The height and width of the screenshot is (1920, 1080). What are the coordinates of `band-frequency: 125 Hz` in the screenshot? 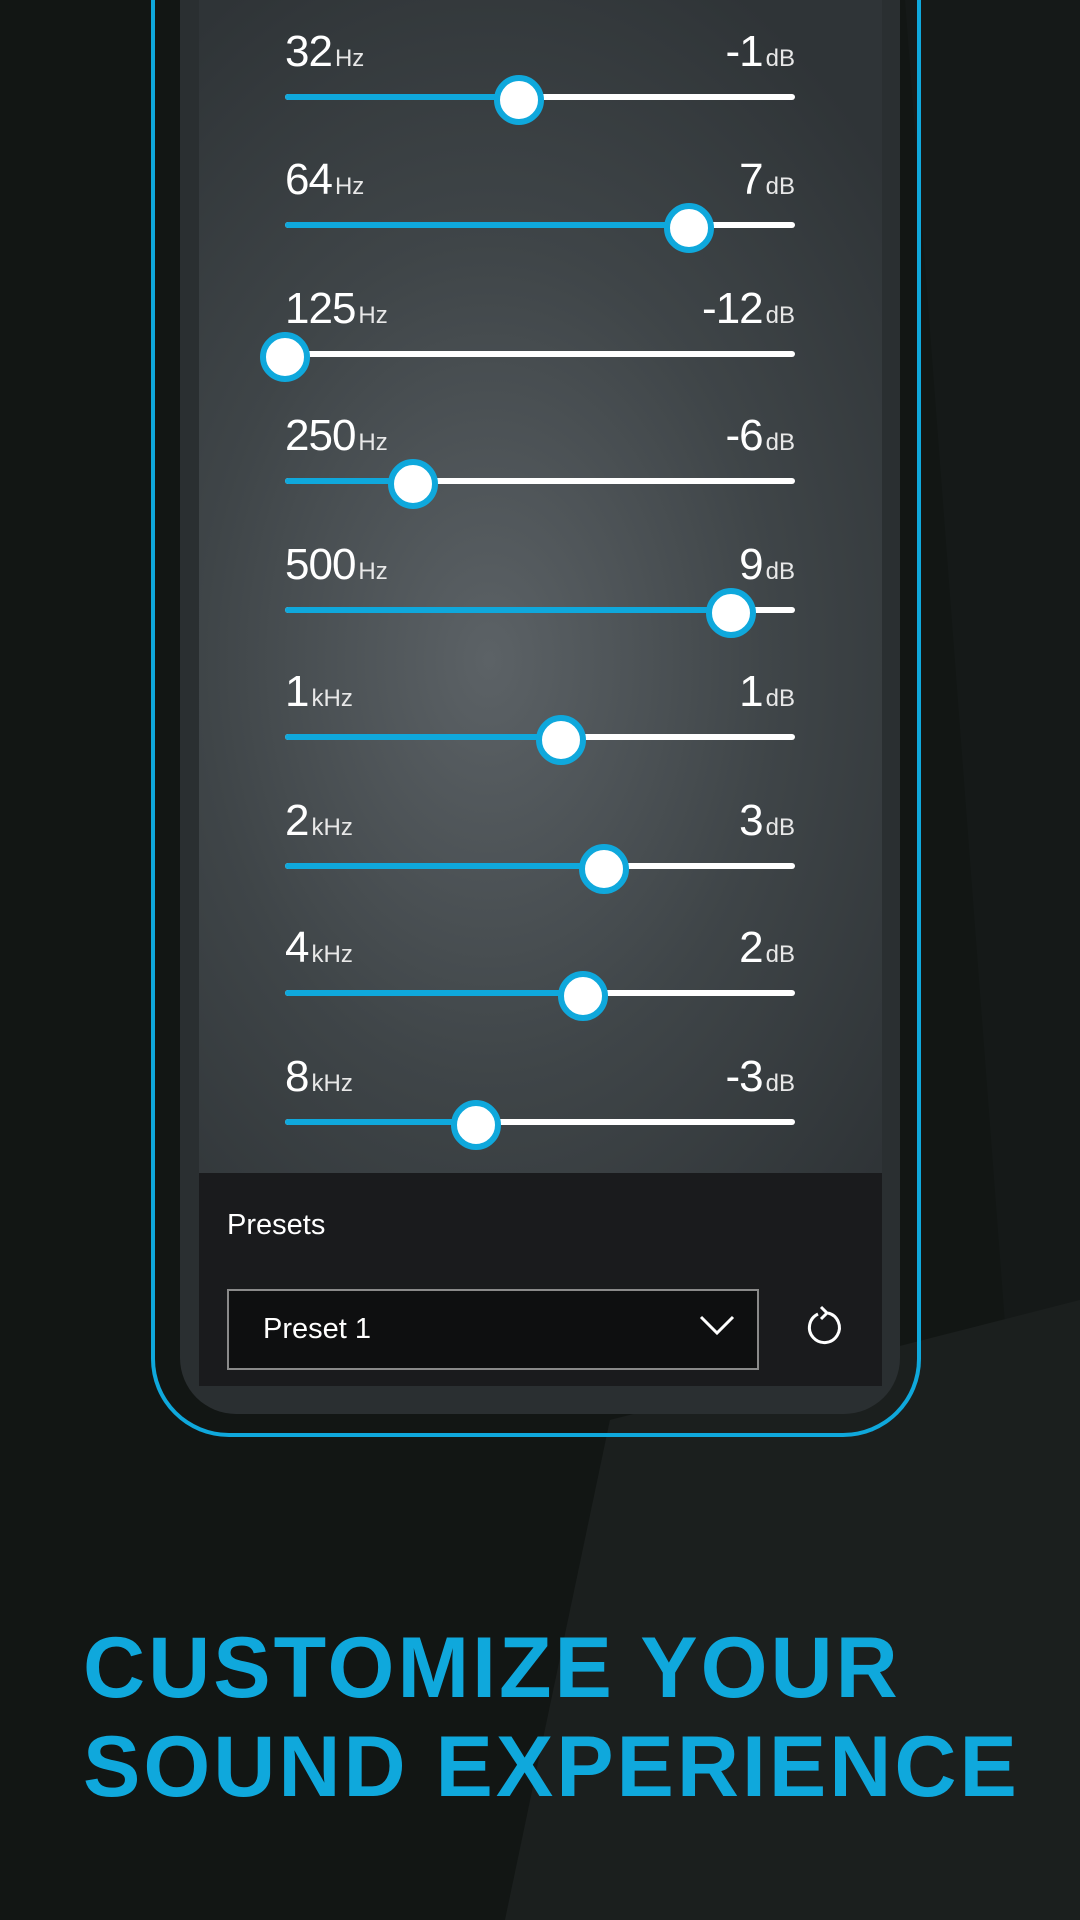 It's located at (336, 309).